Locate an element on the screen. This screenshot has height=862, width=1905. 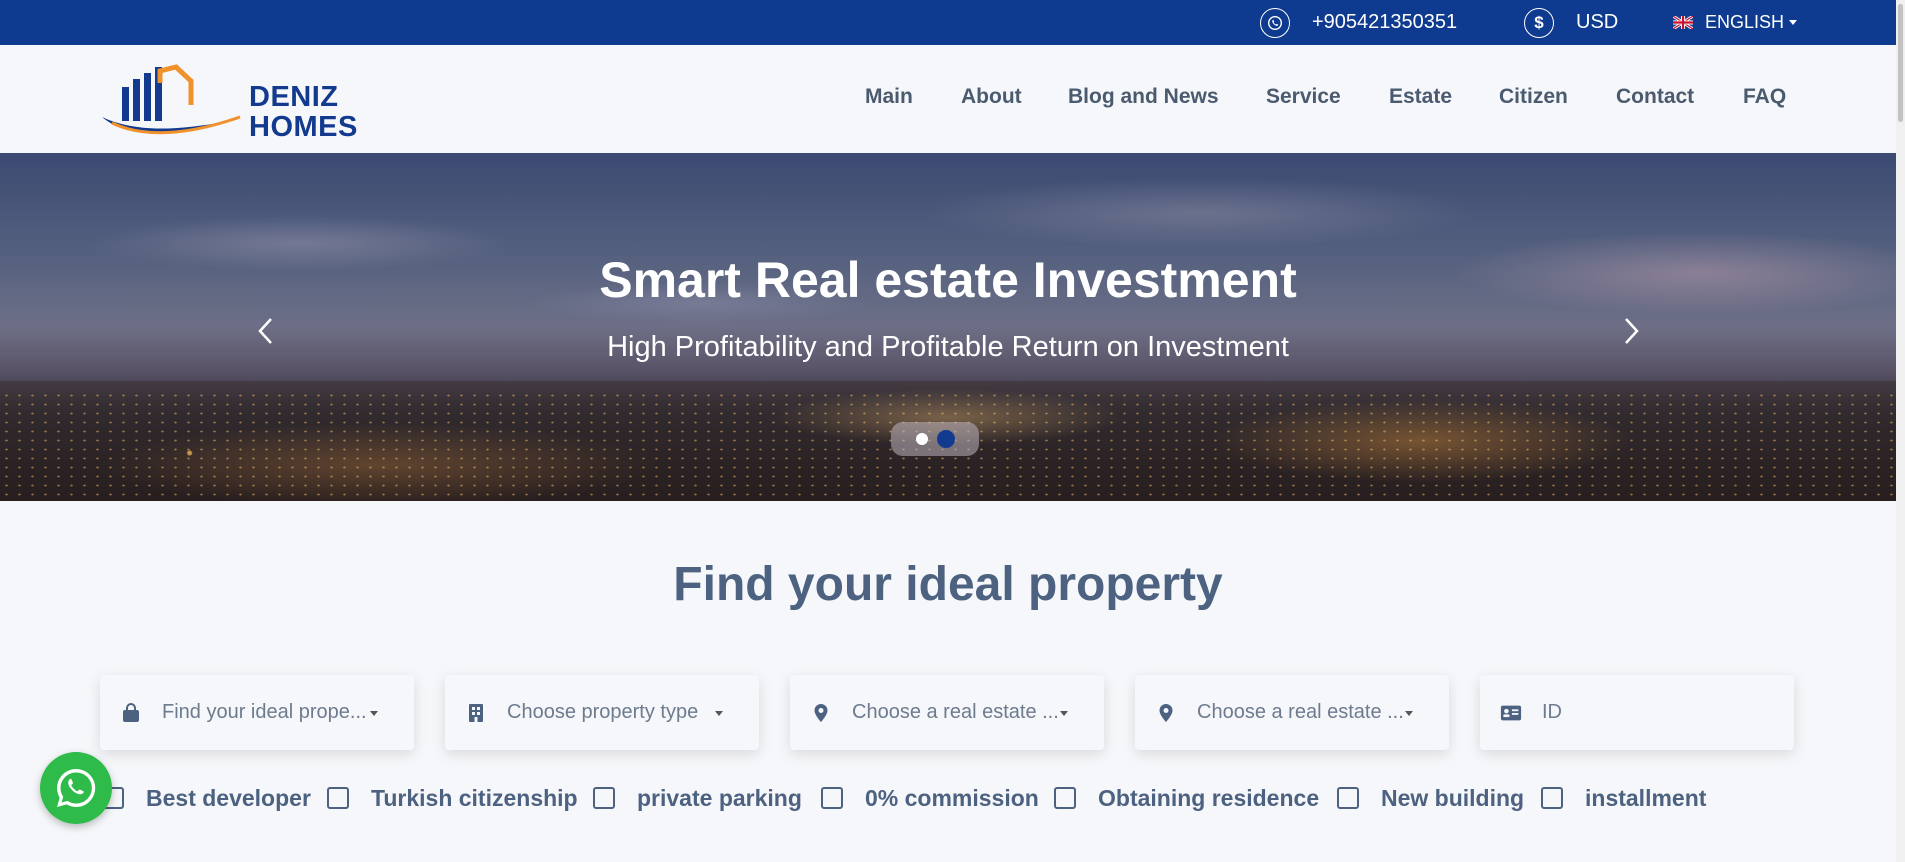
language-selector: ENGLISH is located at coordinates (1735, 22).